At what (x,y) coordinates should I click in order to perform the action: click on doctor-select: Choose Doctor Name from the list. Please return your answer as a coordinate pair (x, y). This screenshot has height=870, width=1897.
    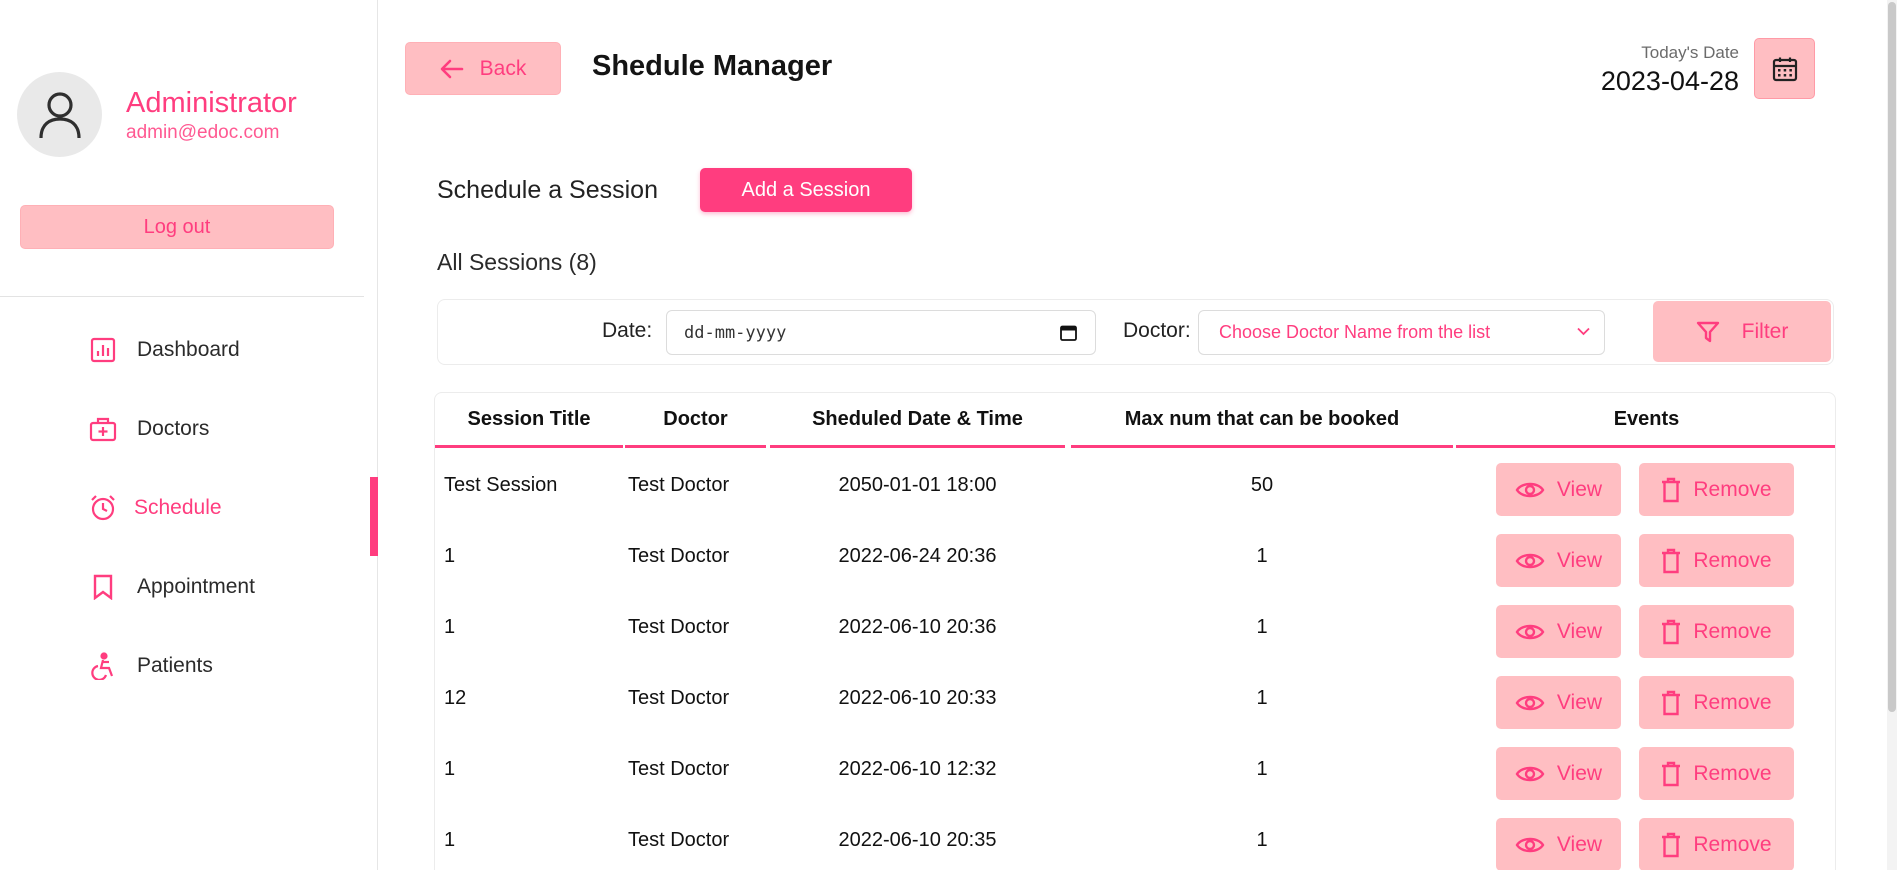
    Looking at the image, I should click on (1401, 332).